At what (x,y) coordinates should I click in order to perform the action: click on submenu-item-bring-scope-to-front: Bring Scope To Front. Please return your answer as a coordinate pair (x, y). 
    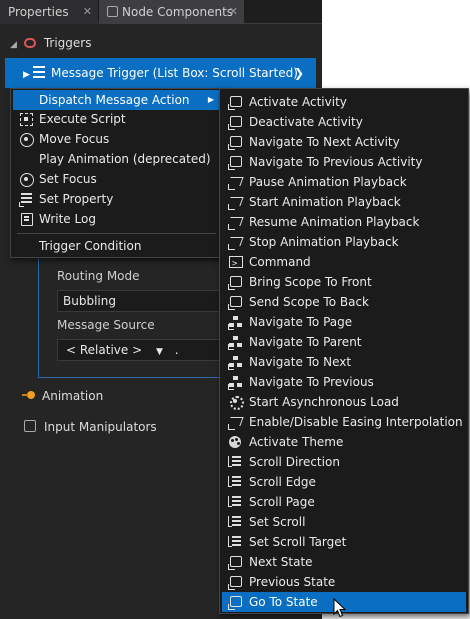
    Looking at the image, I should click on (344, 282).